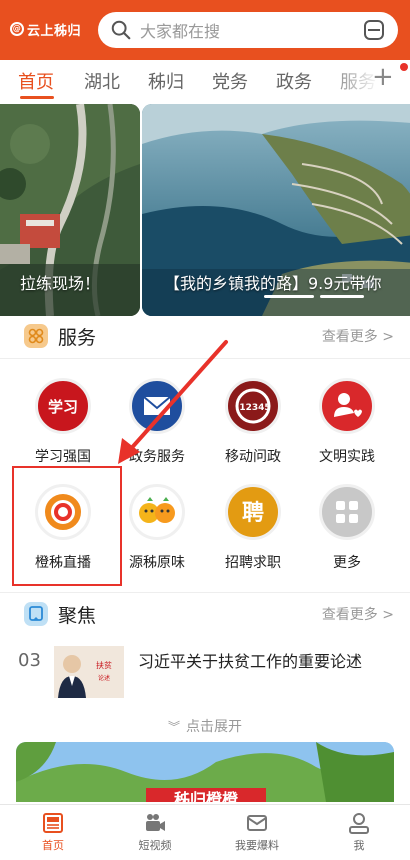 The width and height of the screenshot is (410, 860). Describe the element at coordinates (253, 563) in the screenshot. I see `service-label: 招聘求职` at that location.